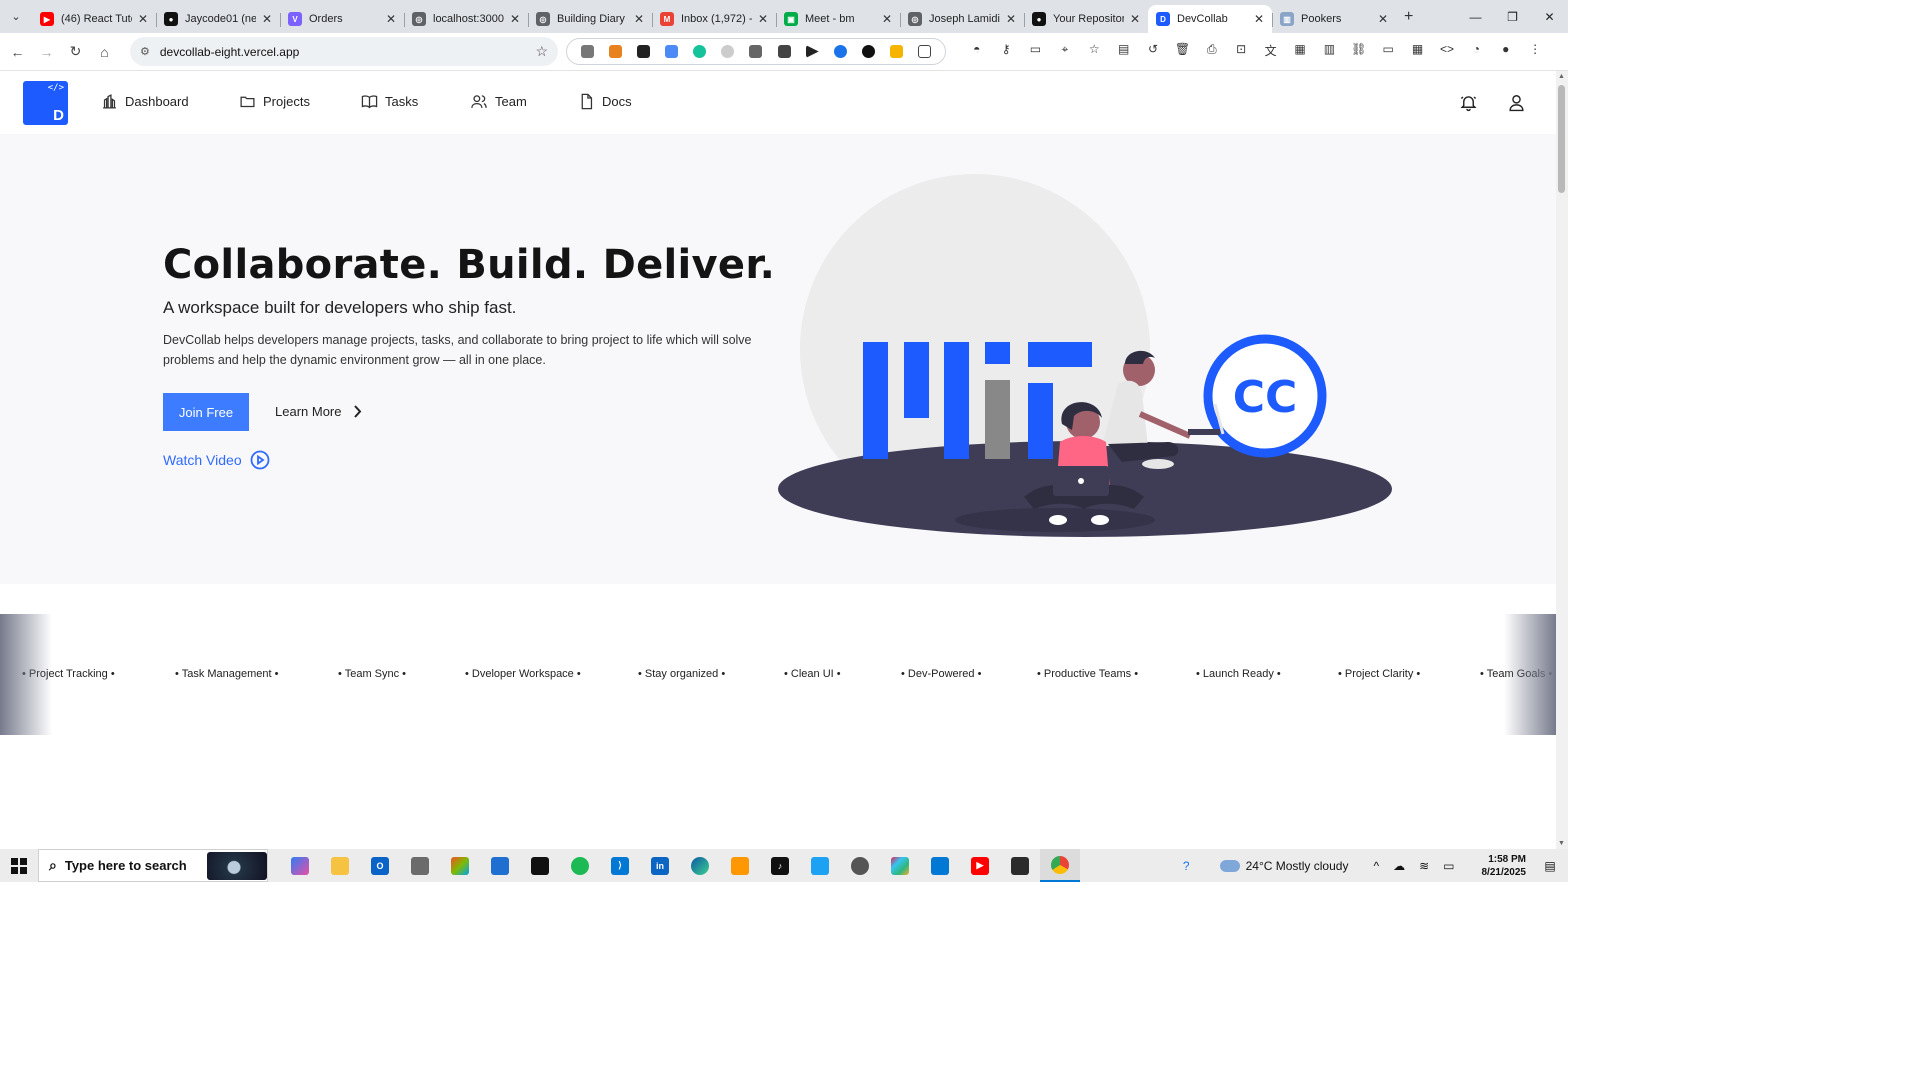  I want to click on browser-tab: ◎ Building Diary ✕, so click(590, 19).